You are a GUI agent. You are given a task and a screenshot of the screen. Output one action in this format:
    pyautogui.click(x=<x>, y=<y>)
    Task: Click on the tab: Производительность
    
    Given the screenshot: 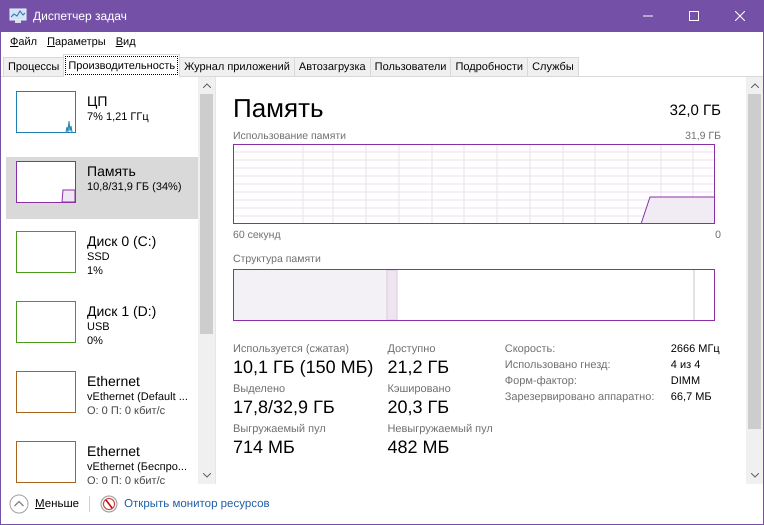 What is the action you would take?
    pyautogui.click(x=121, y=65)
    